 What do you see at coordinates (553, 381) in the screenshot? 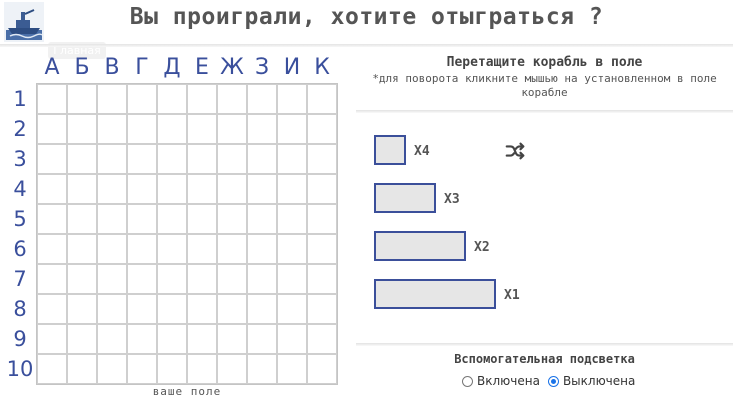
I see `highlight-off-radio` at bounding box center [553, 381].